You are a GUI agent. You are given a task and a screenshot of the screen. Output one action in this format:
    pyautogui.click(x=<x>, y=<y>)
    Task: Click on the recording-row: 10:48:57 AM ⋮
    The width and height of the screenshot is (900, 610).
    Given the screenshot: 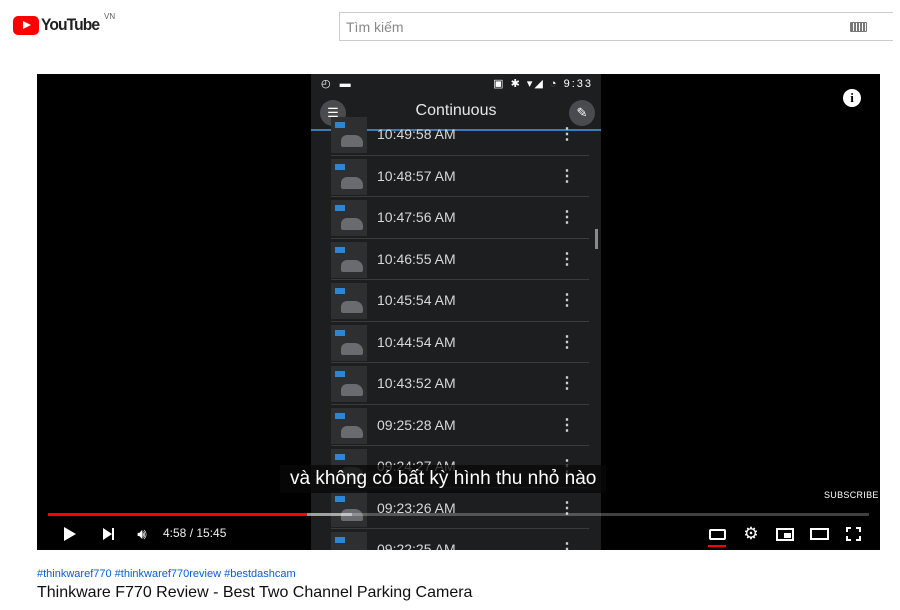 What is the action you would take?
    pyautogui.click(x=460, y=176)
    